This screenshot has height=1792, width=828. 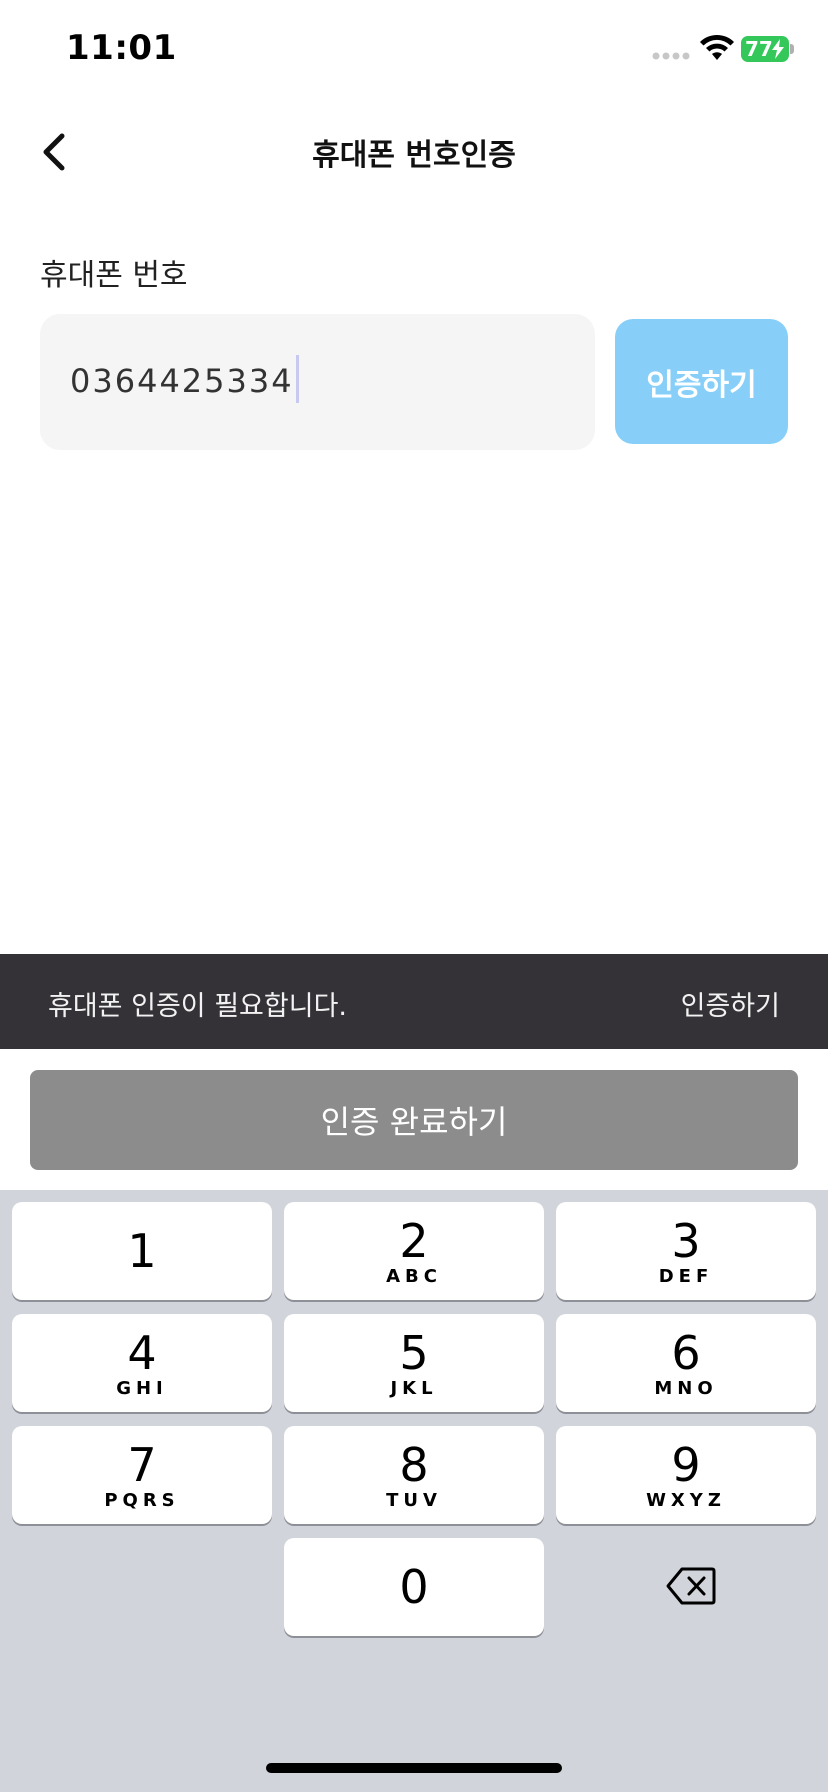 I want to click on key-4: 4 GHI, so click(x=142, y=1363).